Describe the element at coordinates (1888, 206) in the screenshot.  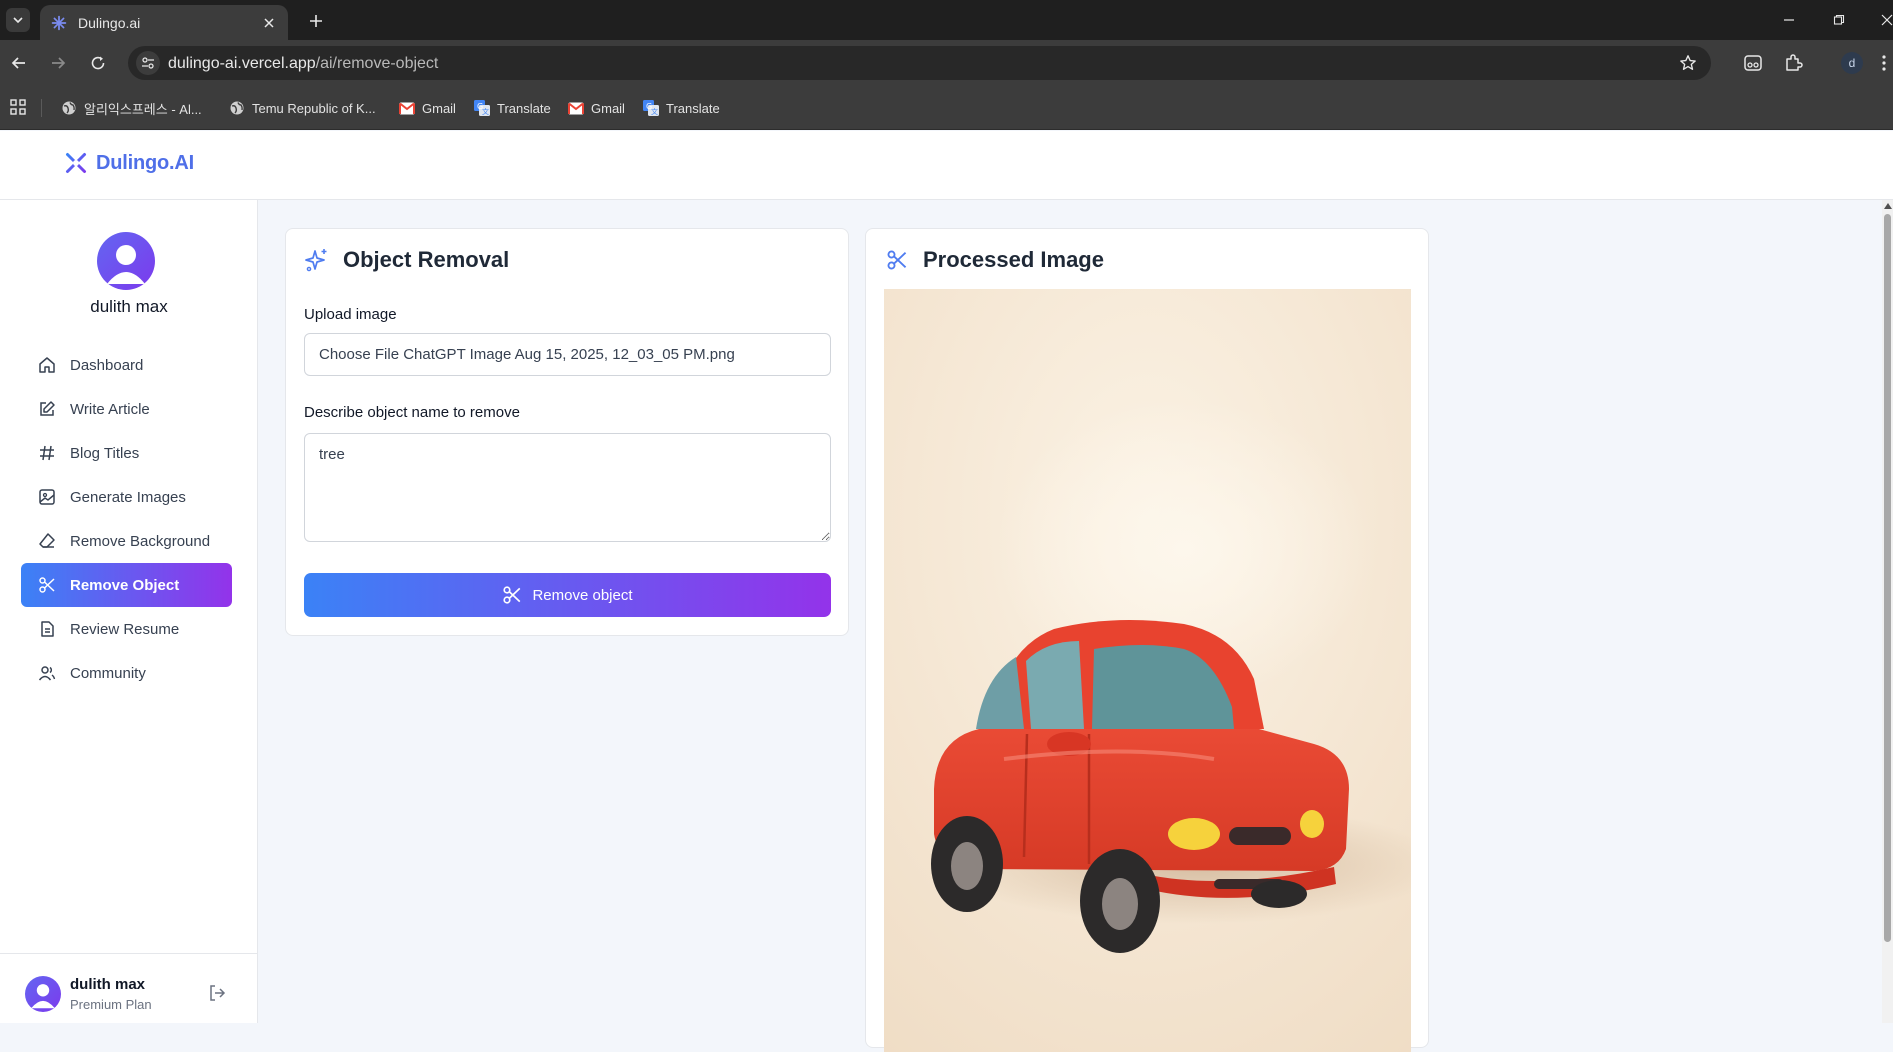
I see `scroll-up-arrow-icon` at that location.